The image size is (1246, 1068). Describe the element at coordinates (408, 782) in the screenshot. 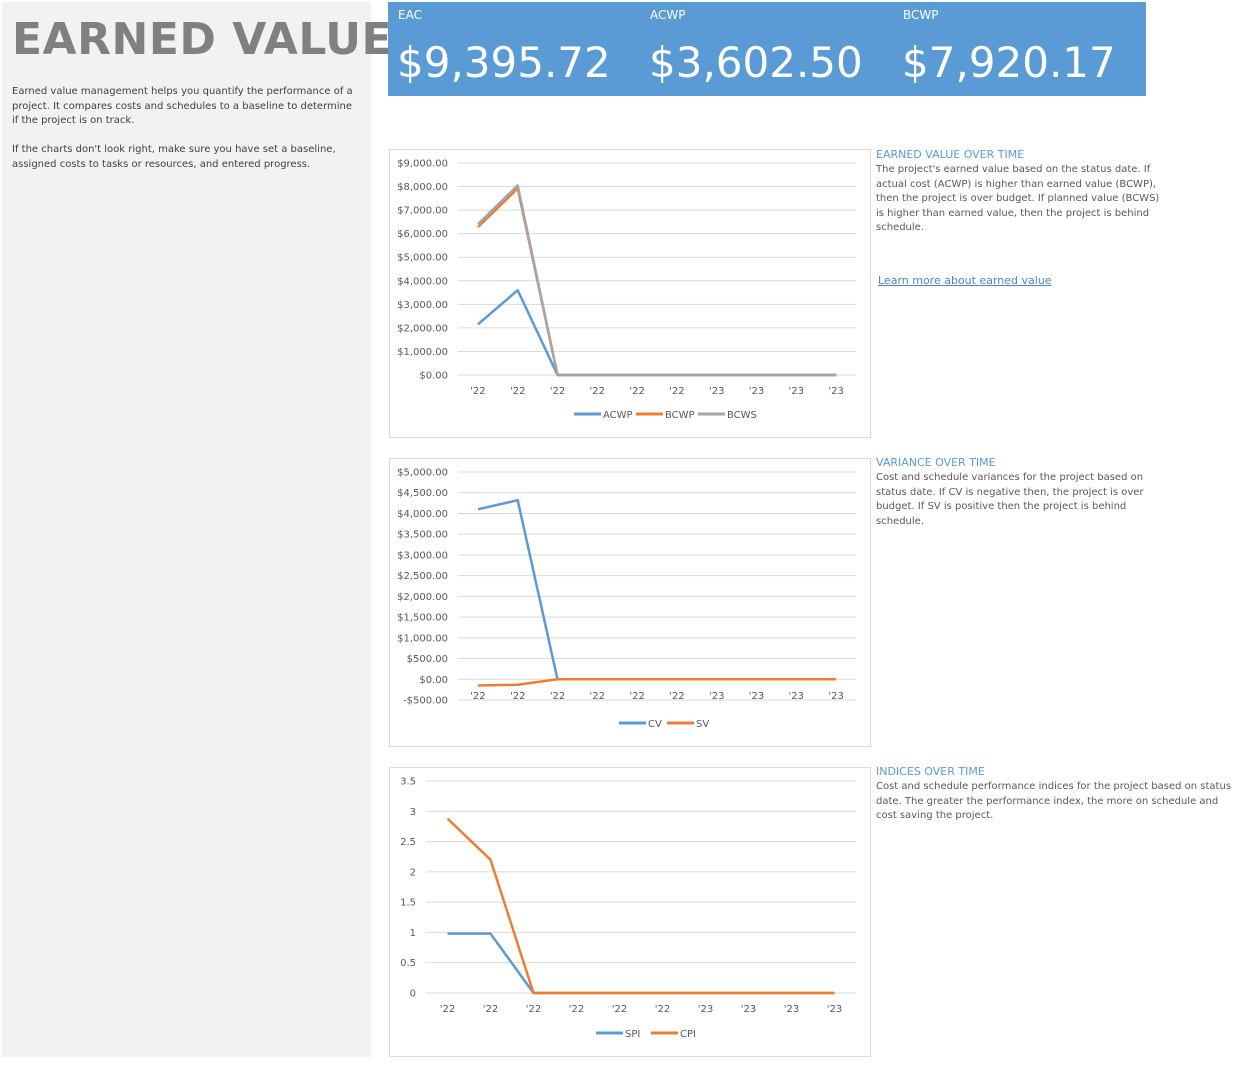

I see `y-tick-label: 3.5` at that location.